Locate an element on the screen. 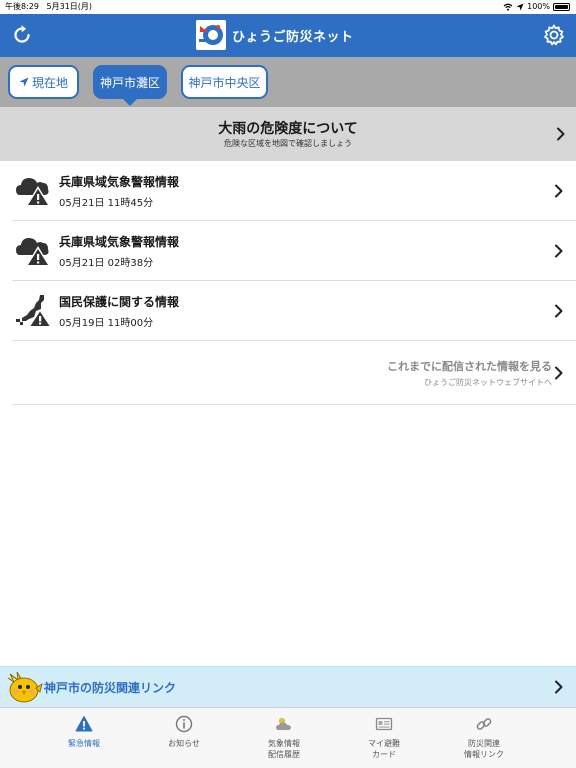 This screenshot has height=768, width=576. status-indicators: 100% is located at coordinates (536, 7).